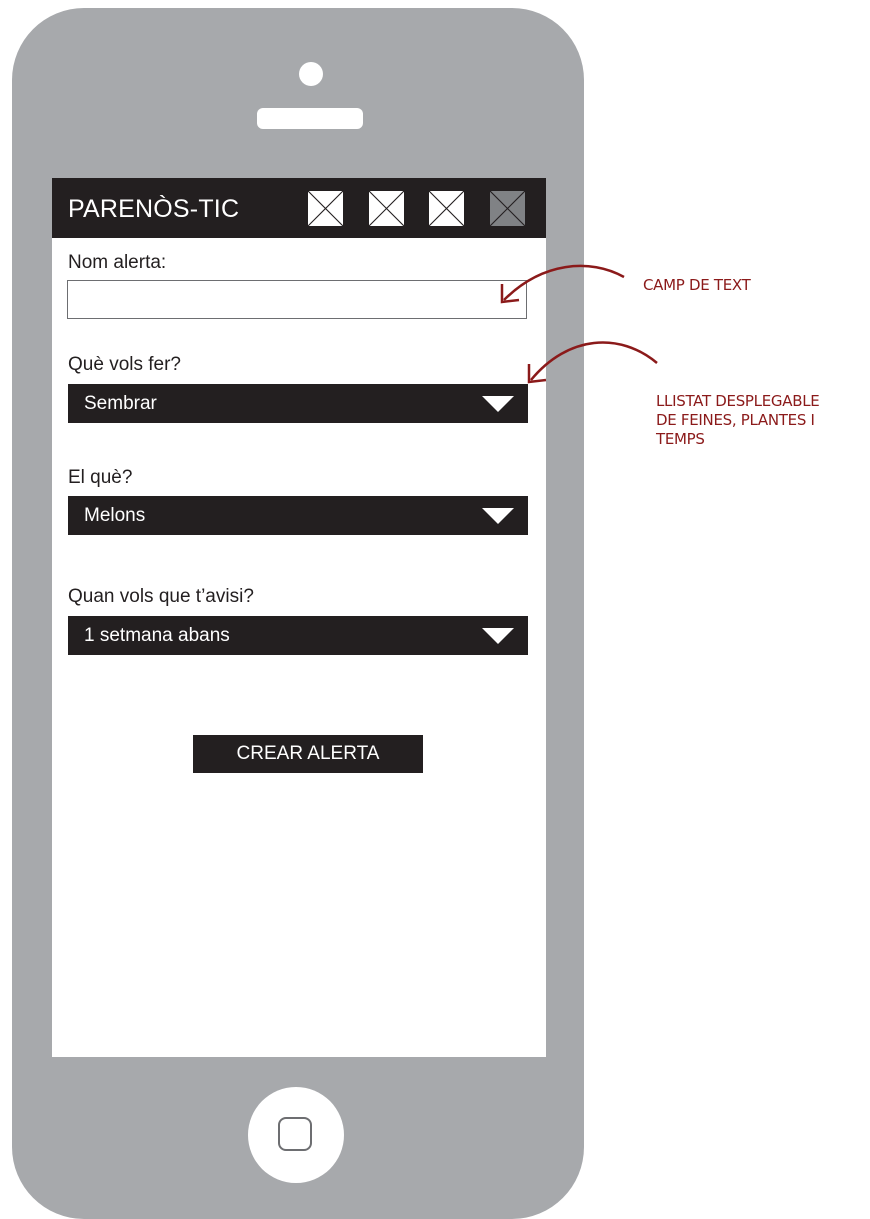 This screenshot has height=1219, width=870. What do you see at coordinates (735, 420) in the screenshot?
I see `annotation-dropdown-line2: DE FEINES, PLANTES I` at bounding box center [735, 420].